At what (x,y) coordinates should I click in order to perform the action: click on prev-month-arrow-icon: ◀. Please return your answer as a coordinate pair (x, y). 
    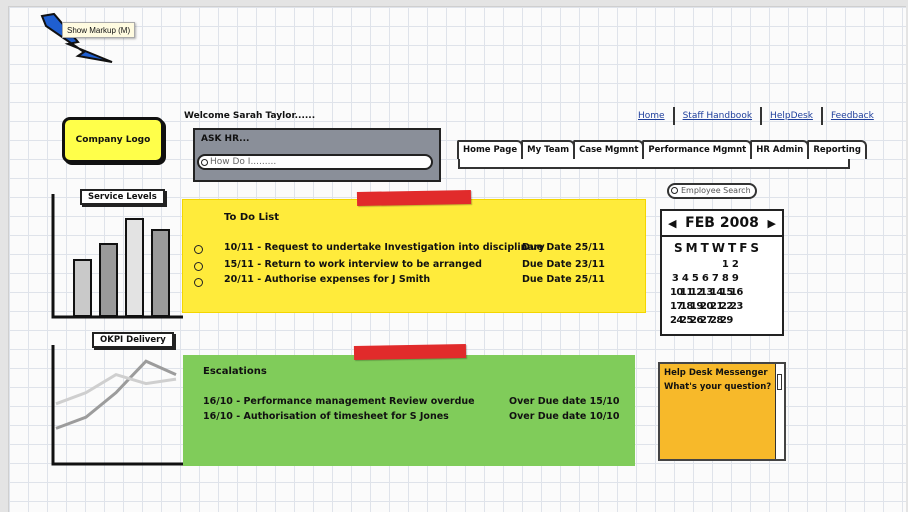
    Looking at the image, I should click on (672, 223).